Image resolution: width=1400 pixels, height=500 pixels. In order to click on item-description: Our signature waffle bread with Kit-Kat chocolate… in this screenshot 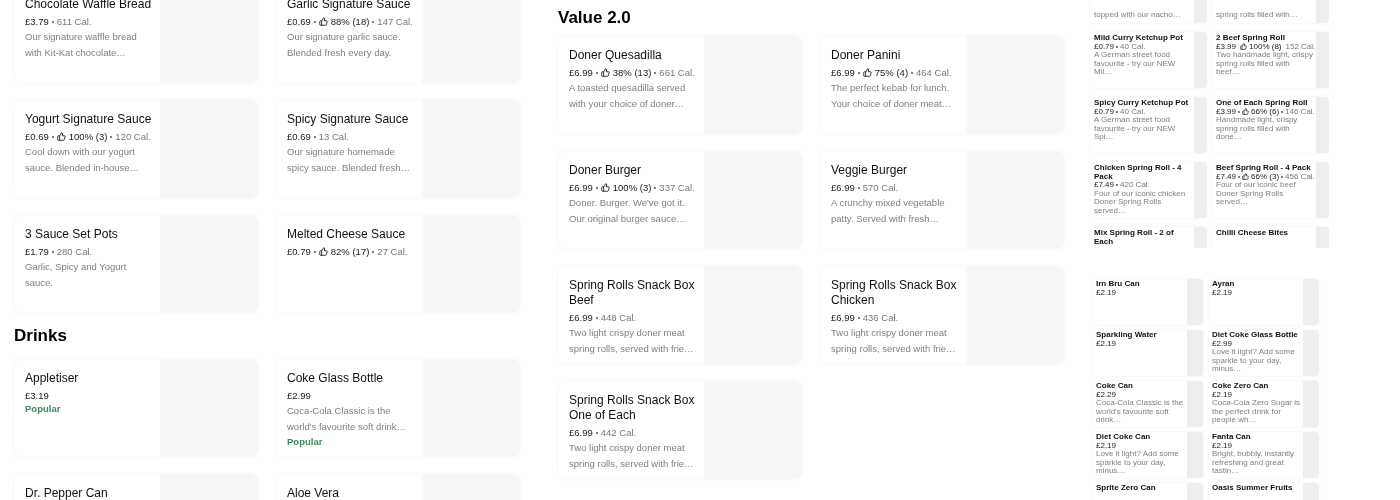, I will do `click(81, 45)`.